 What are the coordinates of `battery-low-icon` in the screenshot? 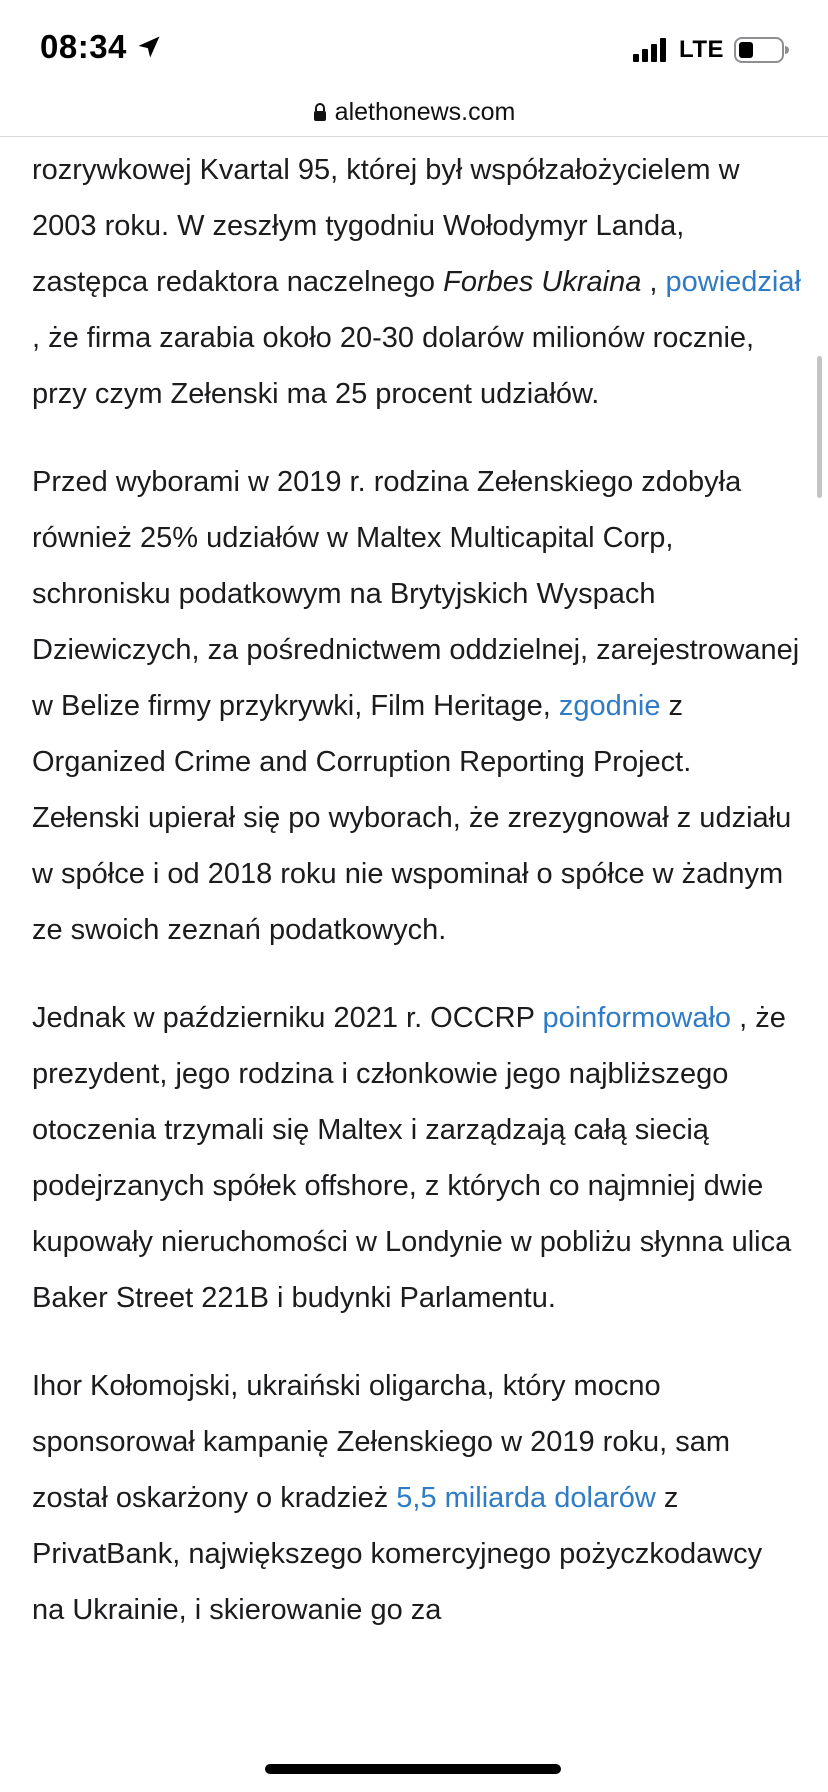 It's located at (761, 50).